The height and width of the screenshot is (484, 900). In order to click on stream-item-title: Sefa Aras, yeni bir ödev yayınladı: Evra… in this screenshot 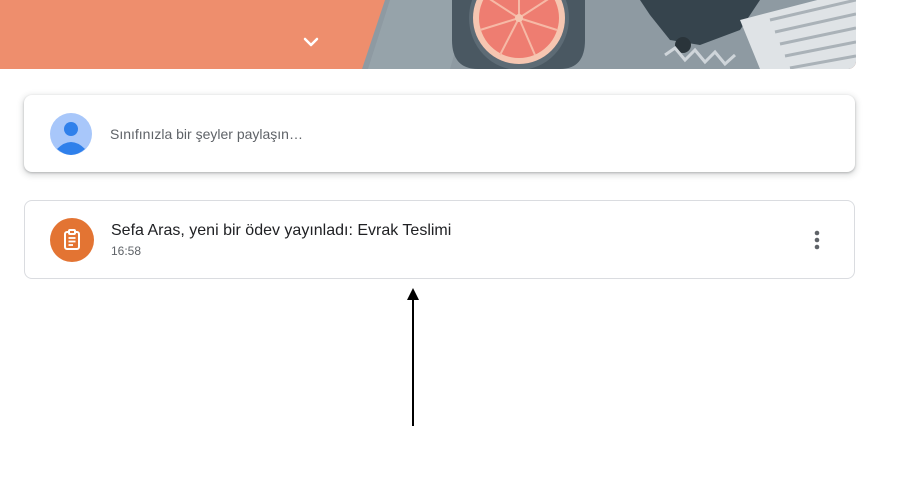, I will do `click(281, 230)`.